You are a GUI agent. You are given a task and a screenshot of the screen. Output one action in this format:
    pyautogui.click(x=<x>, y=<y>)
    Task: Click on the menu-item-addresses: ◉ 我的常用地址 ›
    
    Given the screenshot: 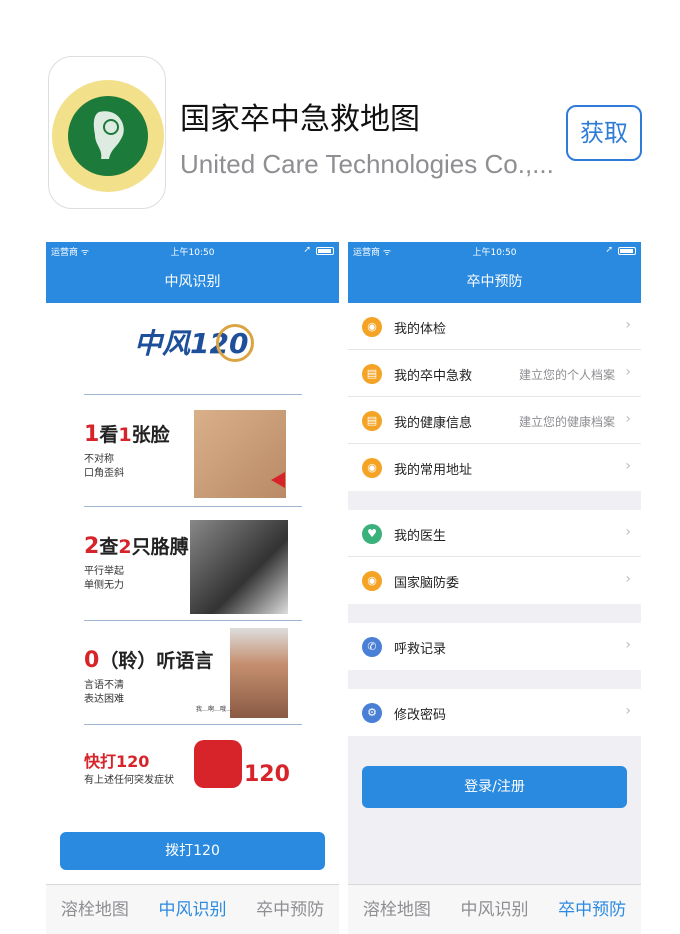 What is the action you would take?
    pyautogui.click(x=494, y=467)
    